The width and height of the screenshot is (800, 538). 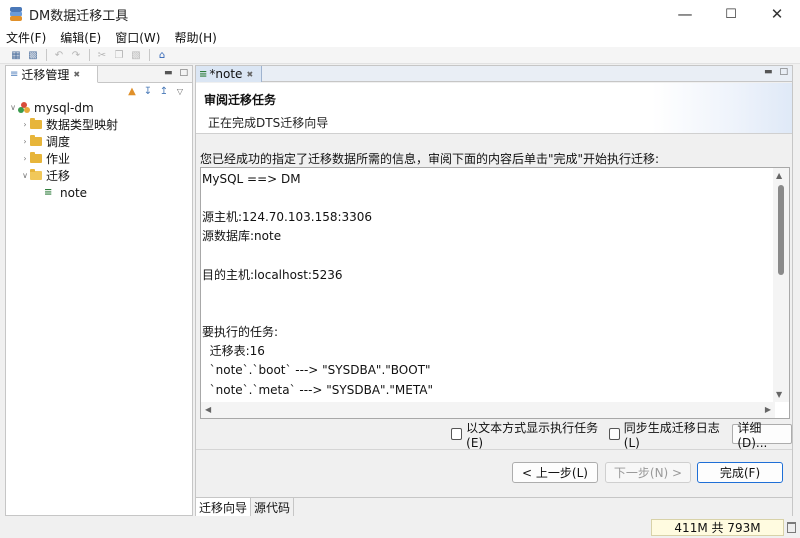 What do you see at coordinates (532, 435) in the screenshot?
I see `text-mode-label: 以文本方式显示执行任务(E)` at bounding box center [532, 435].